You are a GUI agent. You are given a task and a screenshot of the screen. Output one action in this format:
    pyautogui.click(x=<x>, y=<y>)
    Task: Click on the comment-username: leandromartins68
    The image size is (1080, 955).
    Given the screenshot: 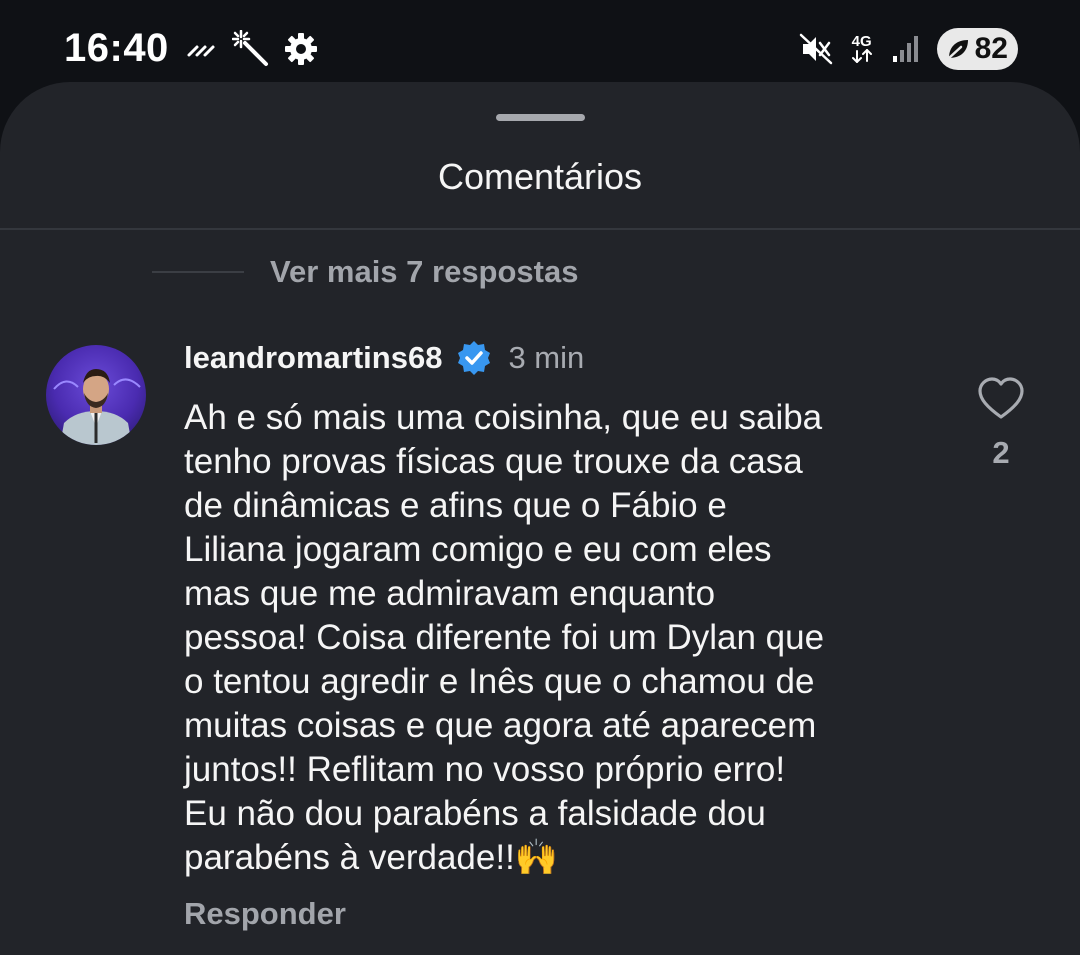 What is the action you would take?
    pyautogui.click(x=313, y=358)
    